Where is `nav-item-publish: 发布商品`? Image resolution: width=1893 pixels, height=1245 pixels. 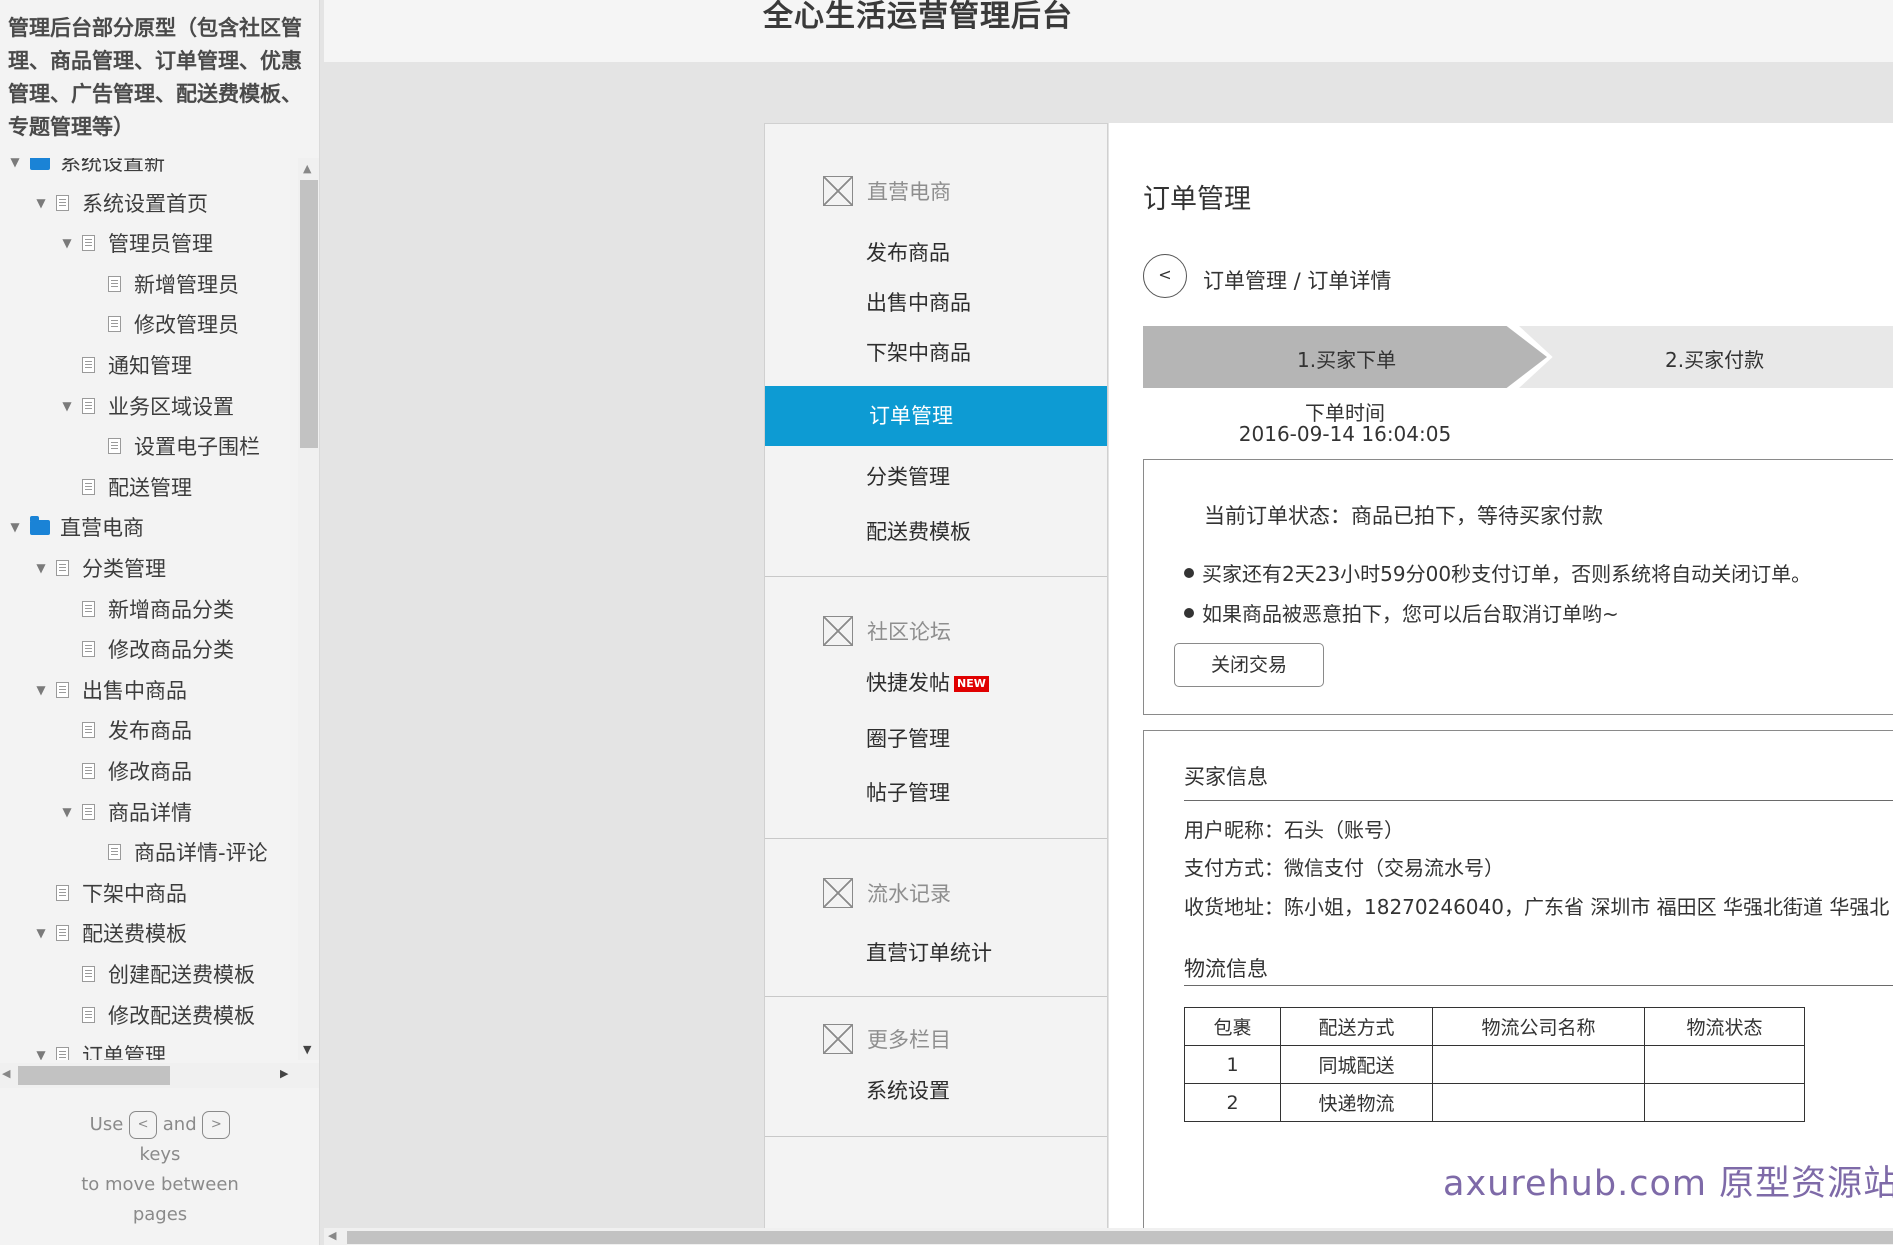
nav-item-publish: 发布商品 is located at coordinates (908, 253).